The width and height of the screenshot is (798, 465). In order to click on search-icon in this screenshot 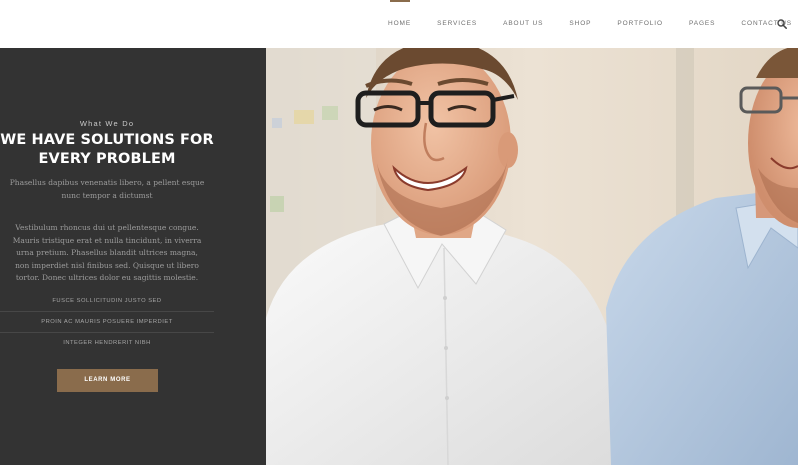, I will do `click(782, 24)`.